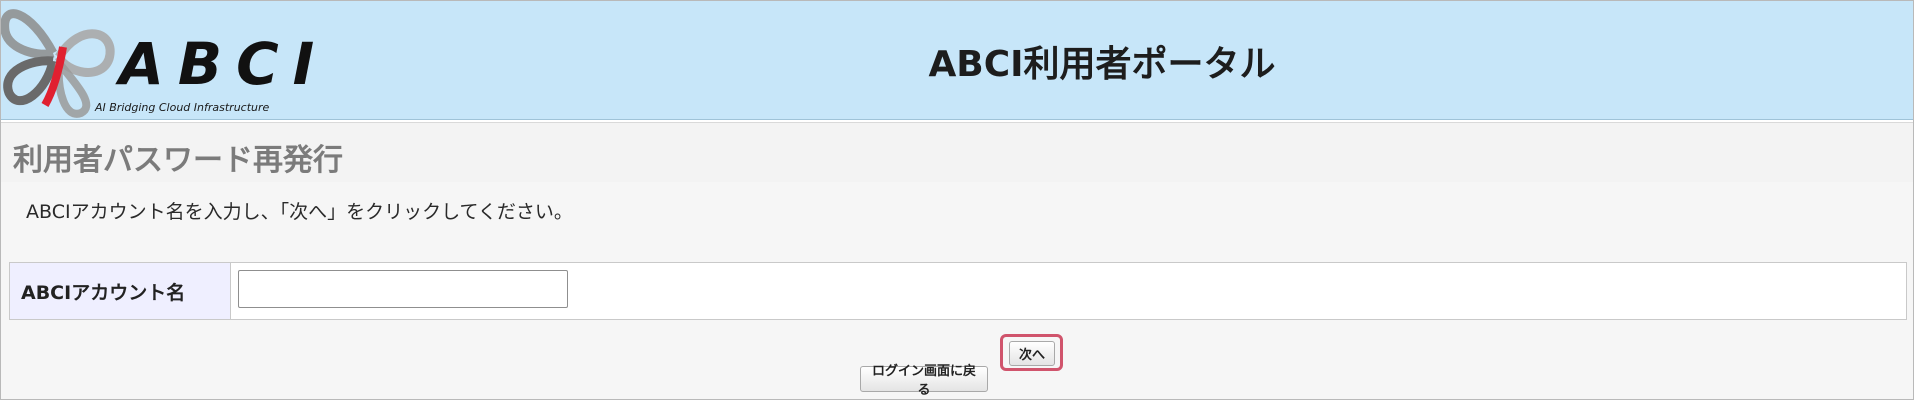  I want to click on account-name-label: ABCIアカウント名, so click(120, 291).